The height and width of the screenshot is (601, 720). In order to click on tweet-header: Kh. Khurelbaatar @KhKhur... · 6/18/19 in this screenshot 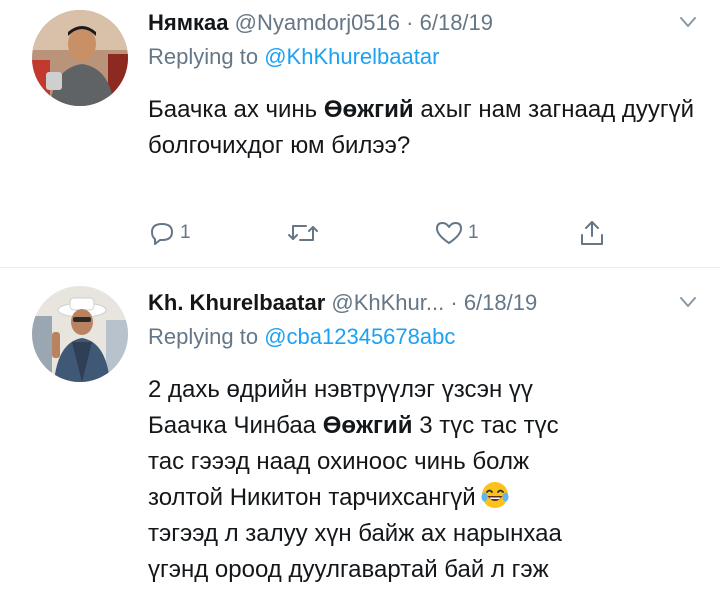, I will do `click(422, 303)`.